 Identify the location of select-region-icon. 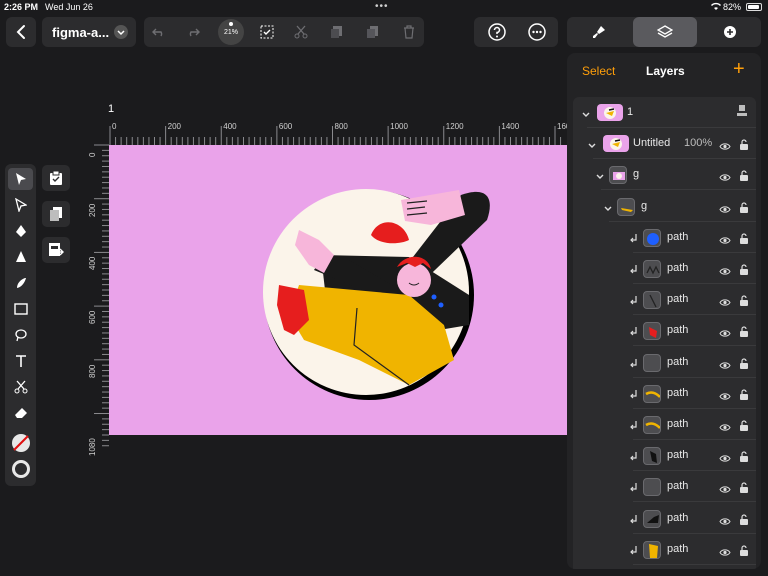
(267, 32).